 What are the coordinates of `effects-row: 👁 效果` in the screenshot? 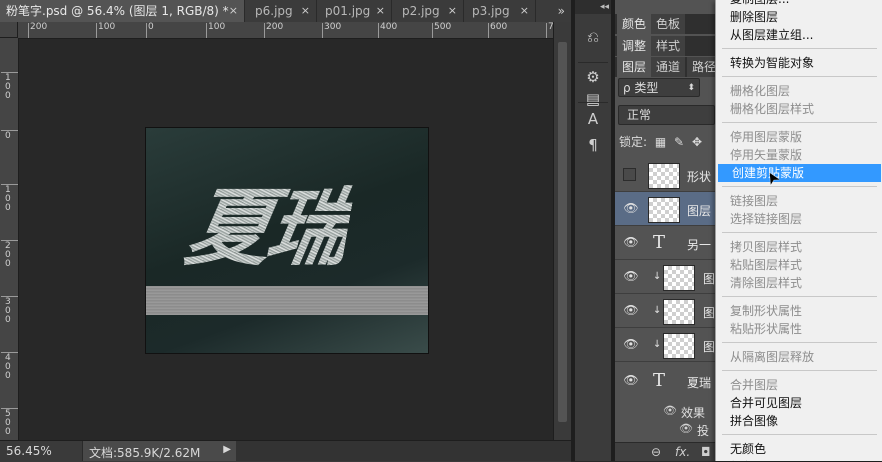 It's located at (665, 411).